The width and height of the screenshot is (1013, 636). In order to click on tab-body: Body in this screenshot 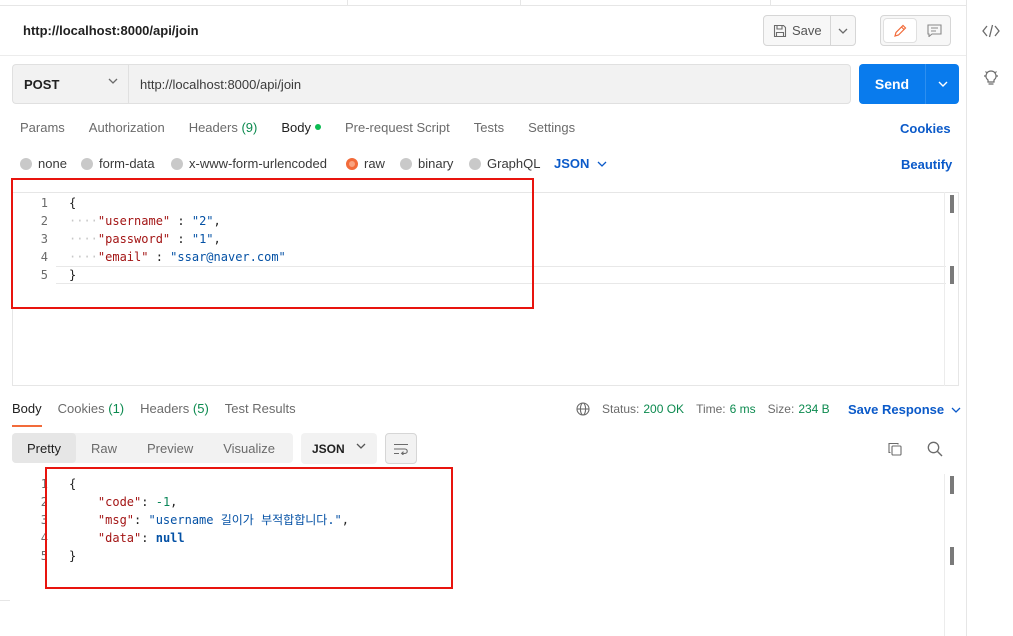, I will do `click(301, 129)`.